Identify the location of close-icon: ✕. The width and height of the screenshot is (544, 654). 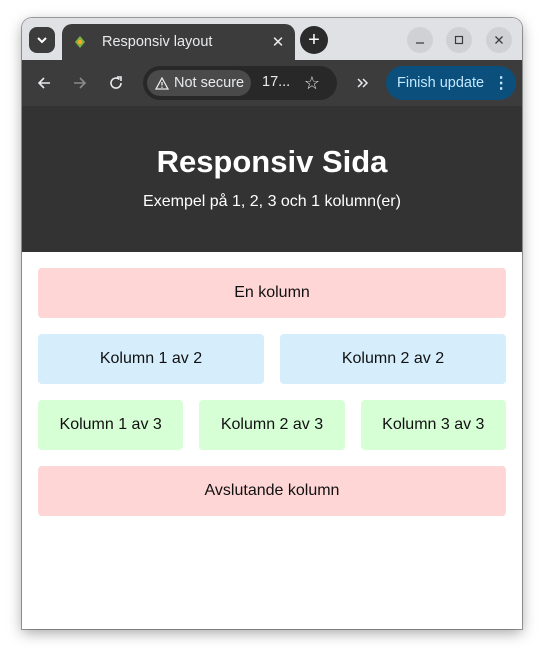
(278, 42).